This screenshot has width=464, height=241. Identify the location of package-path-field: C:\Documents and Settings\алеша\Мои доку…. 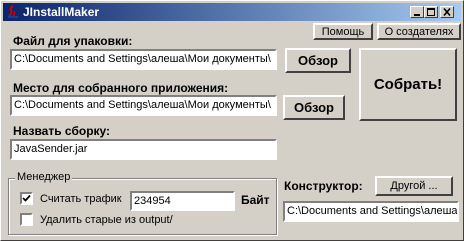
(143, 59).